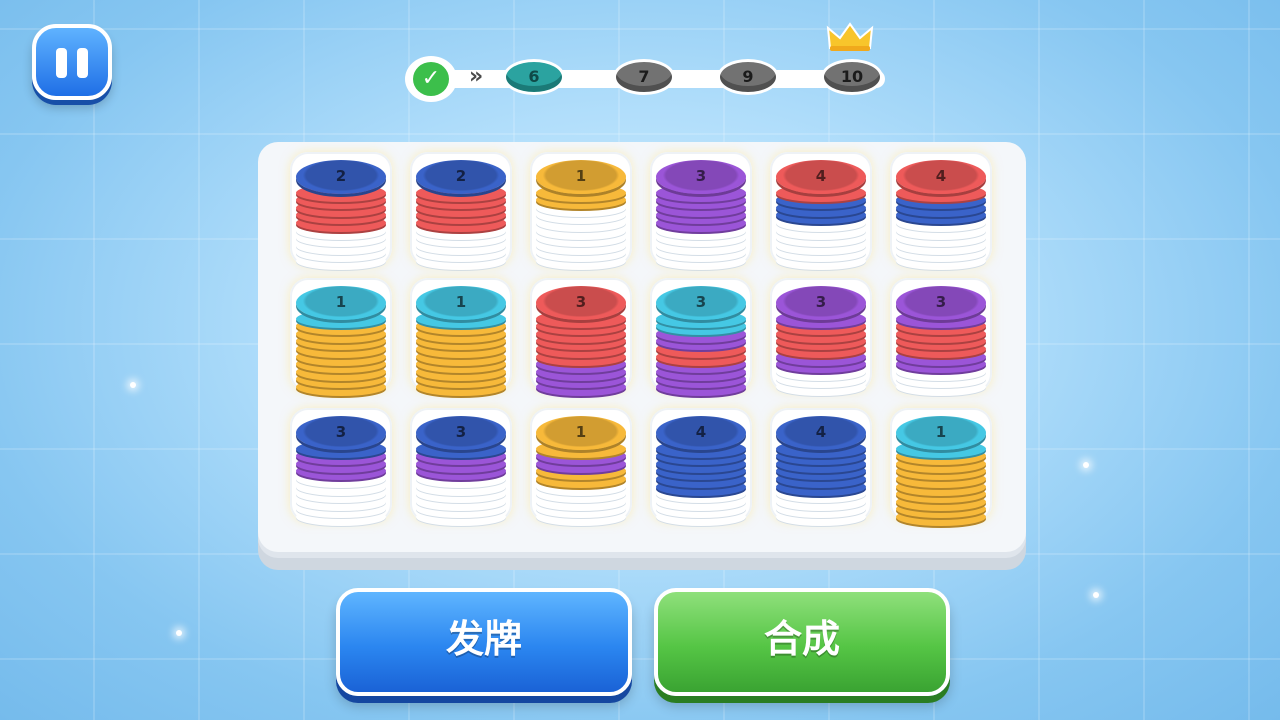 The width and height of the screenshot is (1280, 720). I want to click on check-icon: ✓, so click(431, 79).